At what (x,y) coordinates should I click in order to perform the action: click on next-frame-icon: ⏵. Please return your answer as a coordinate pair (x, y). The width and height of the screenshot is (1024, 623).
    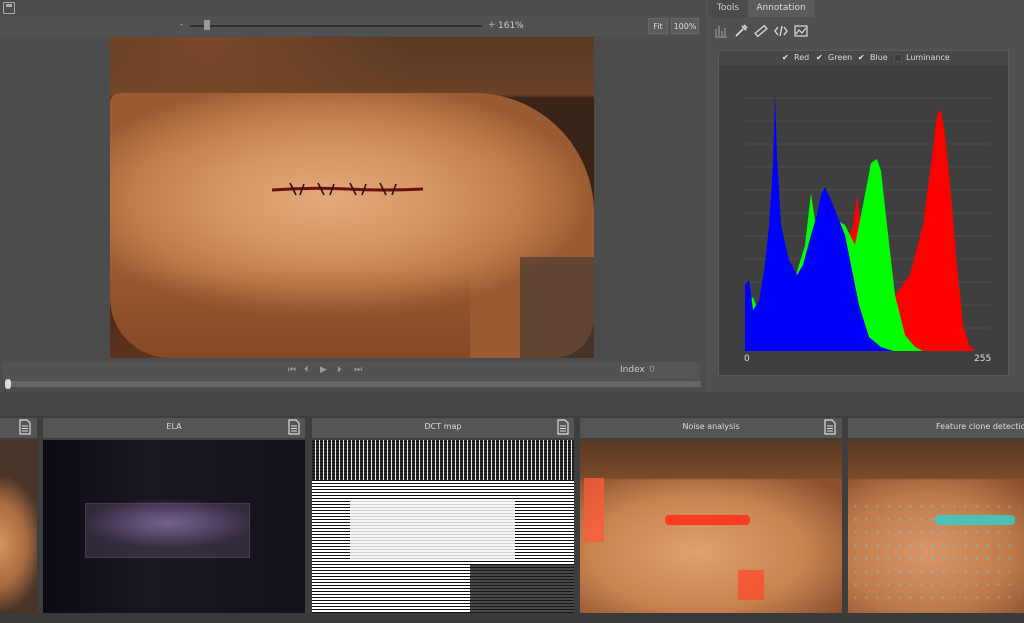
    Looking at the image, I should click on (339, 370).